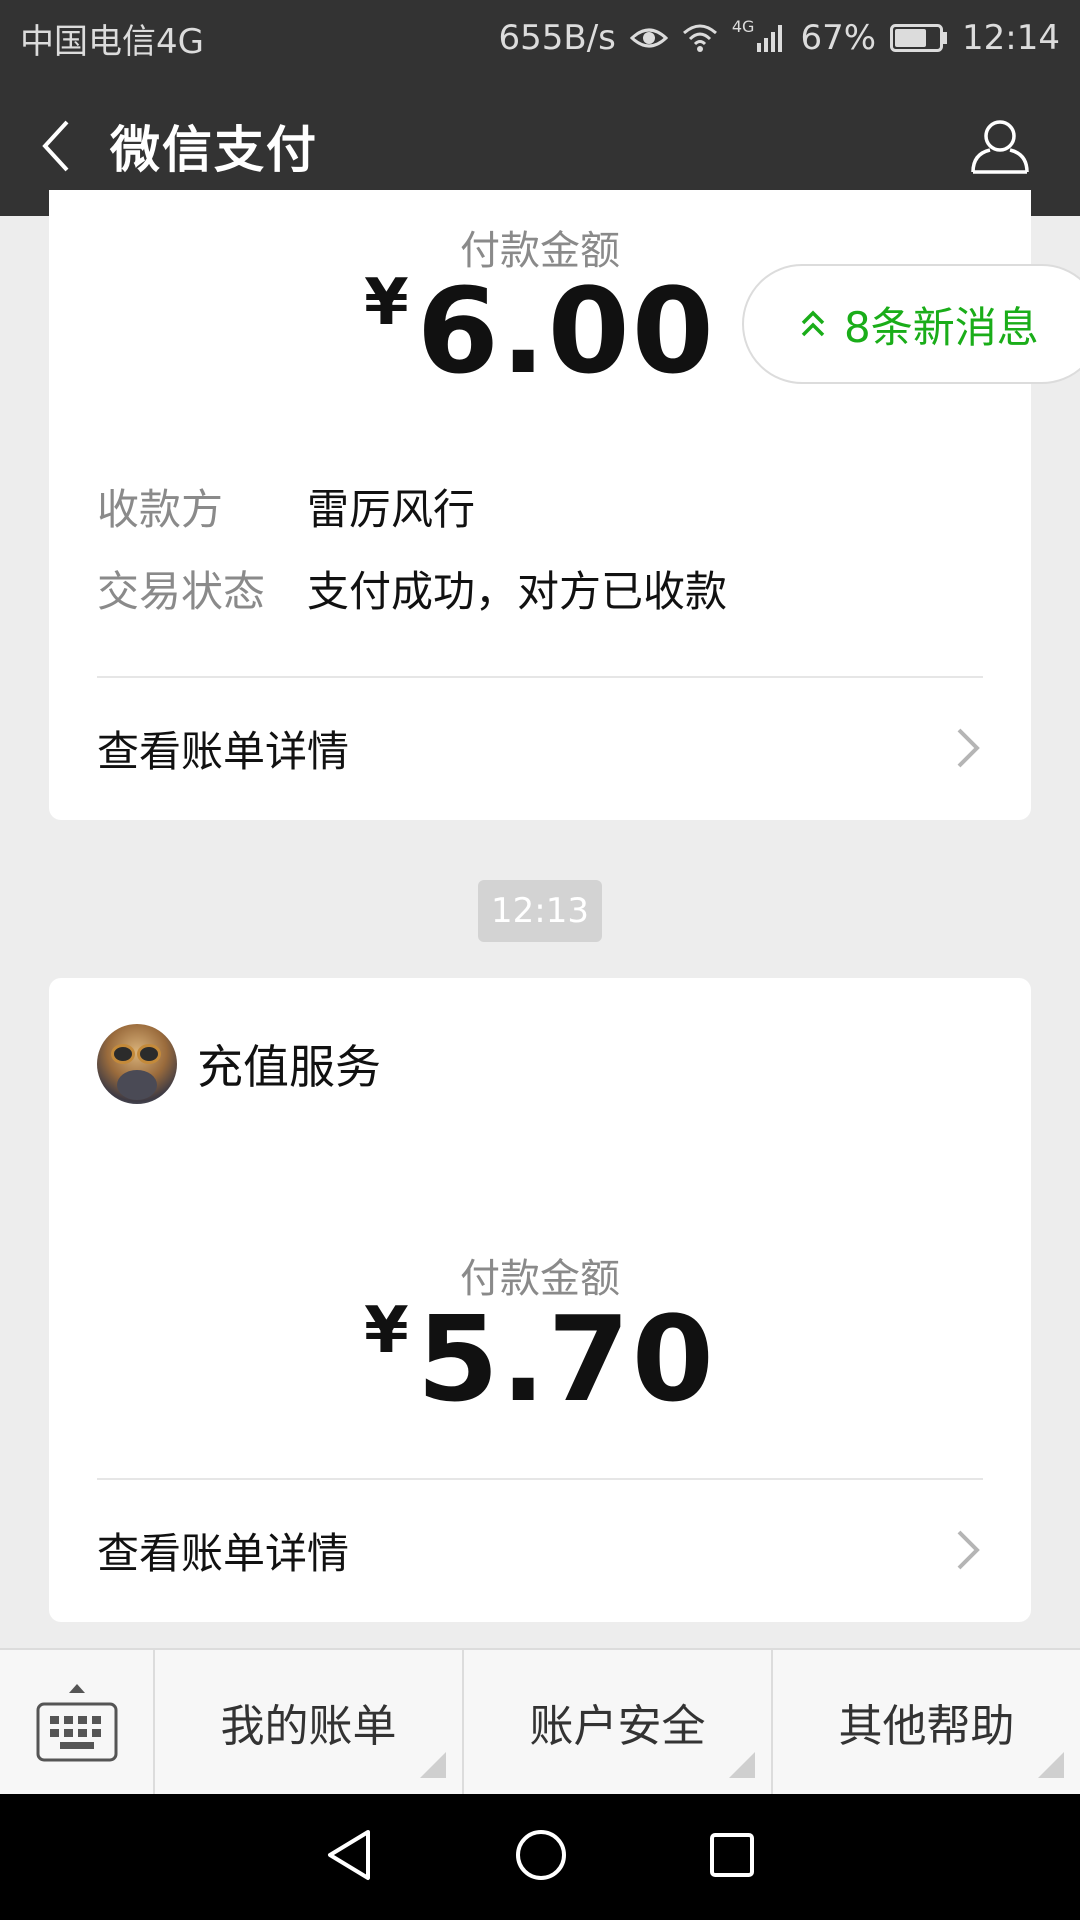 This screenshot has width=1080, height=1920. What do you see at coordinates (112, 41) in the screenshot?
I see `carrier-label: 中国电信4G` at bounding box center [112, 41].